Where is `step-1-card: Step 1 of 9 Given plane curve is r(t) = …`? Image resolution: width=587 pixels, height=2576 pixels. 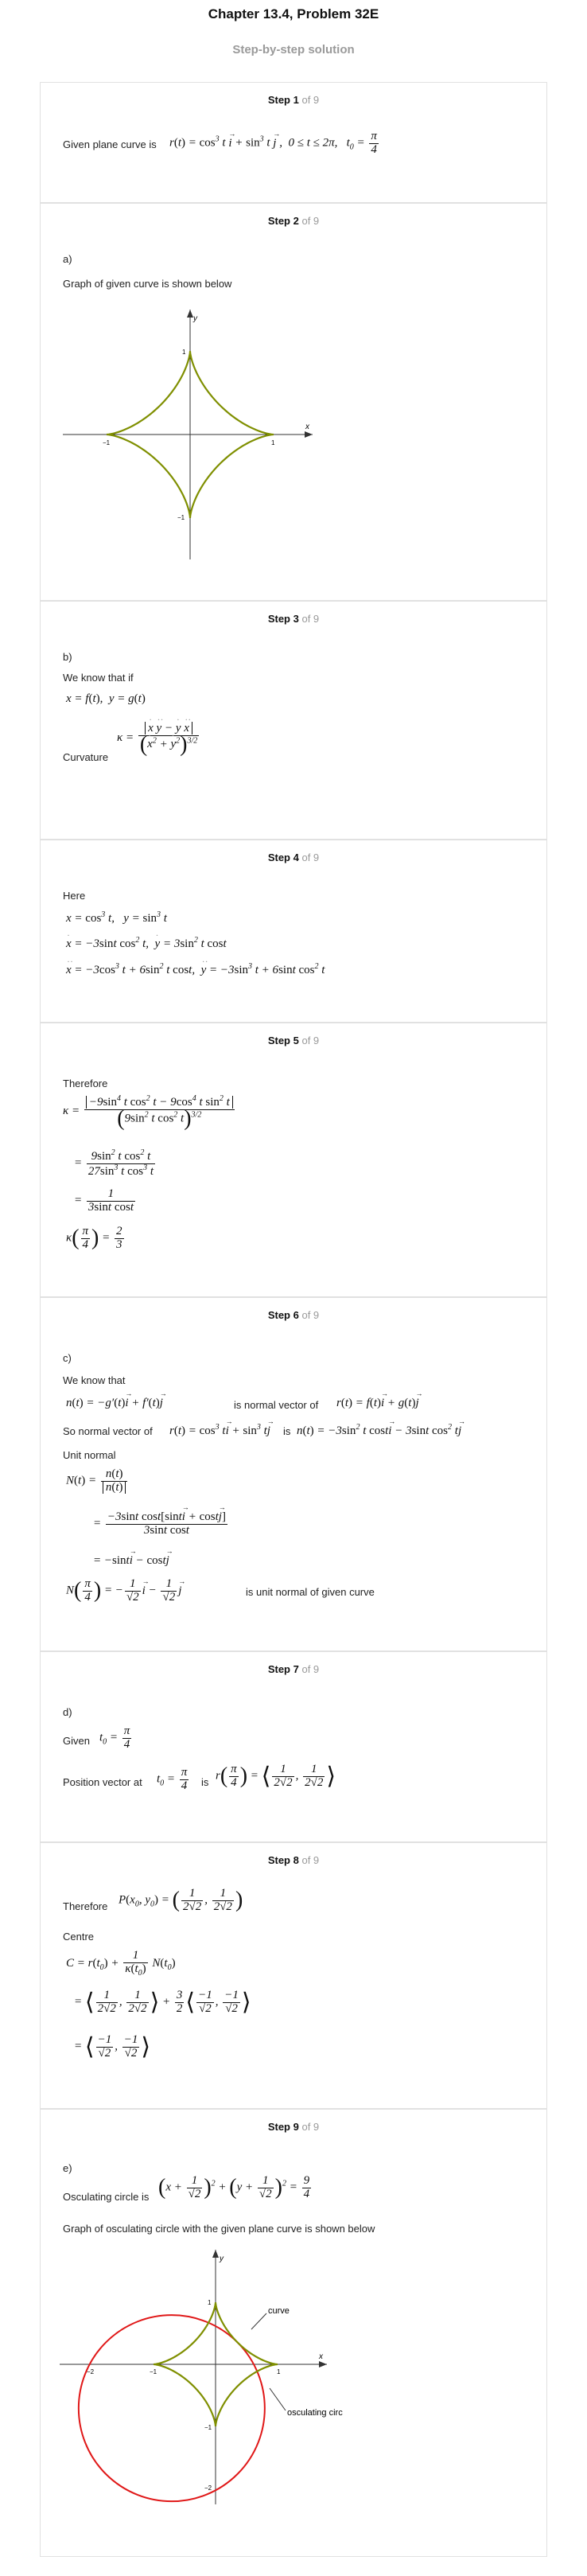
step-1-card: Step 1 of 9 Given plane curve is r(t) = … is located at coordinates (293, 142).